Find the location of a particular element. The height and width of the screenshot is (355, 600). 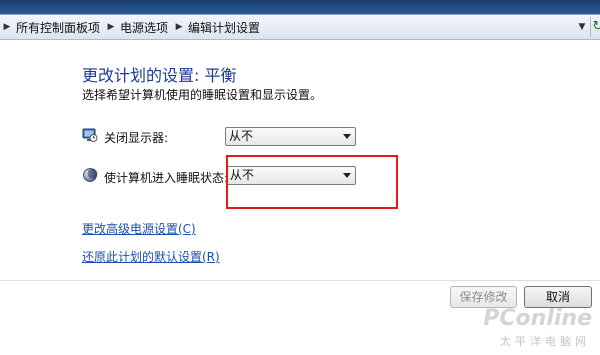

restore-defaults-text: 还原此计划的默认设置(R) is located at coordinates (151, 257).